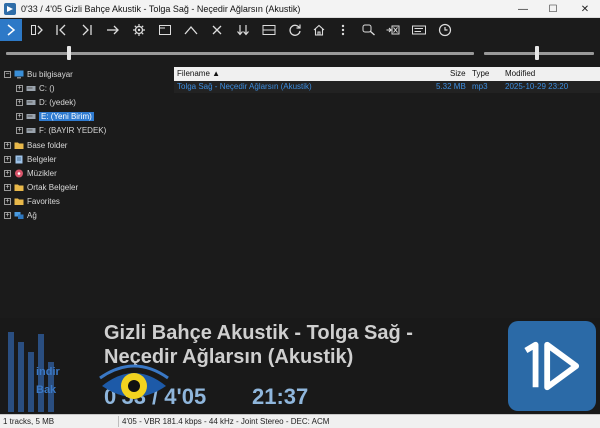  I want to click on sort-down-icon, so click(243, 30).